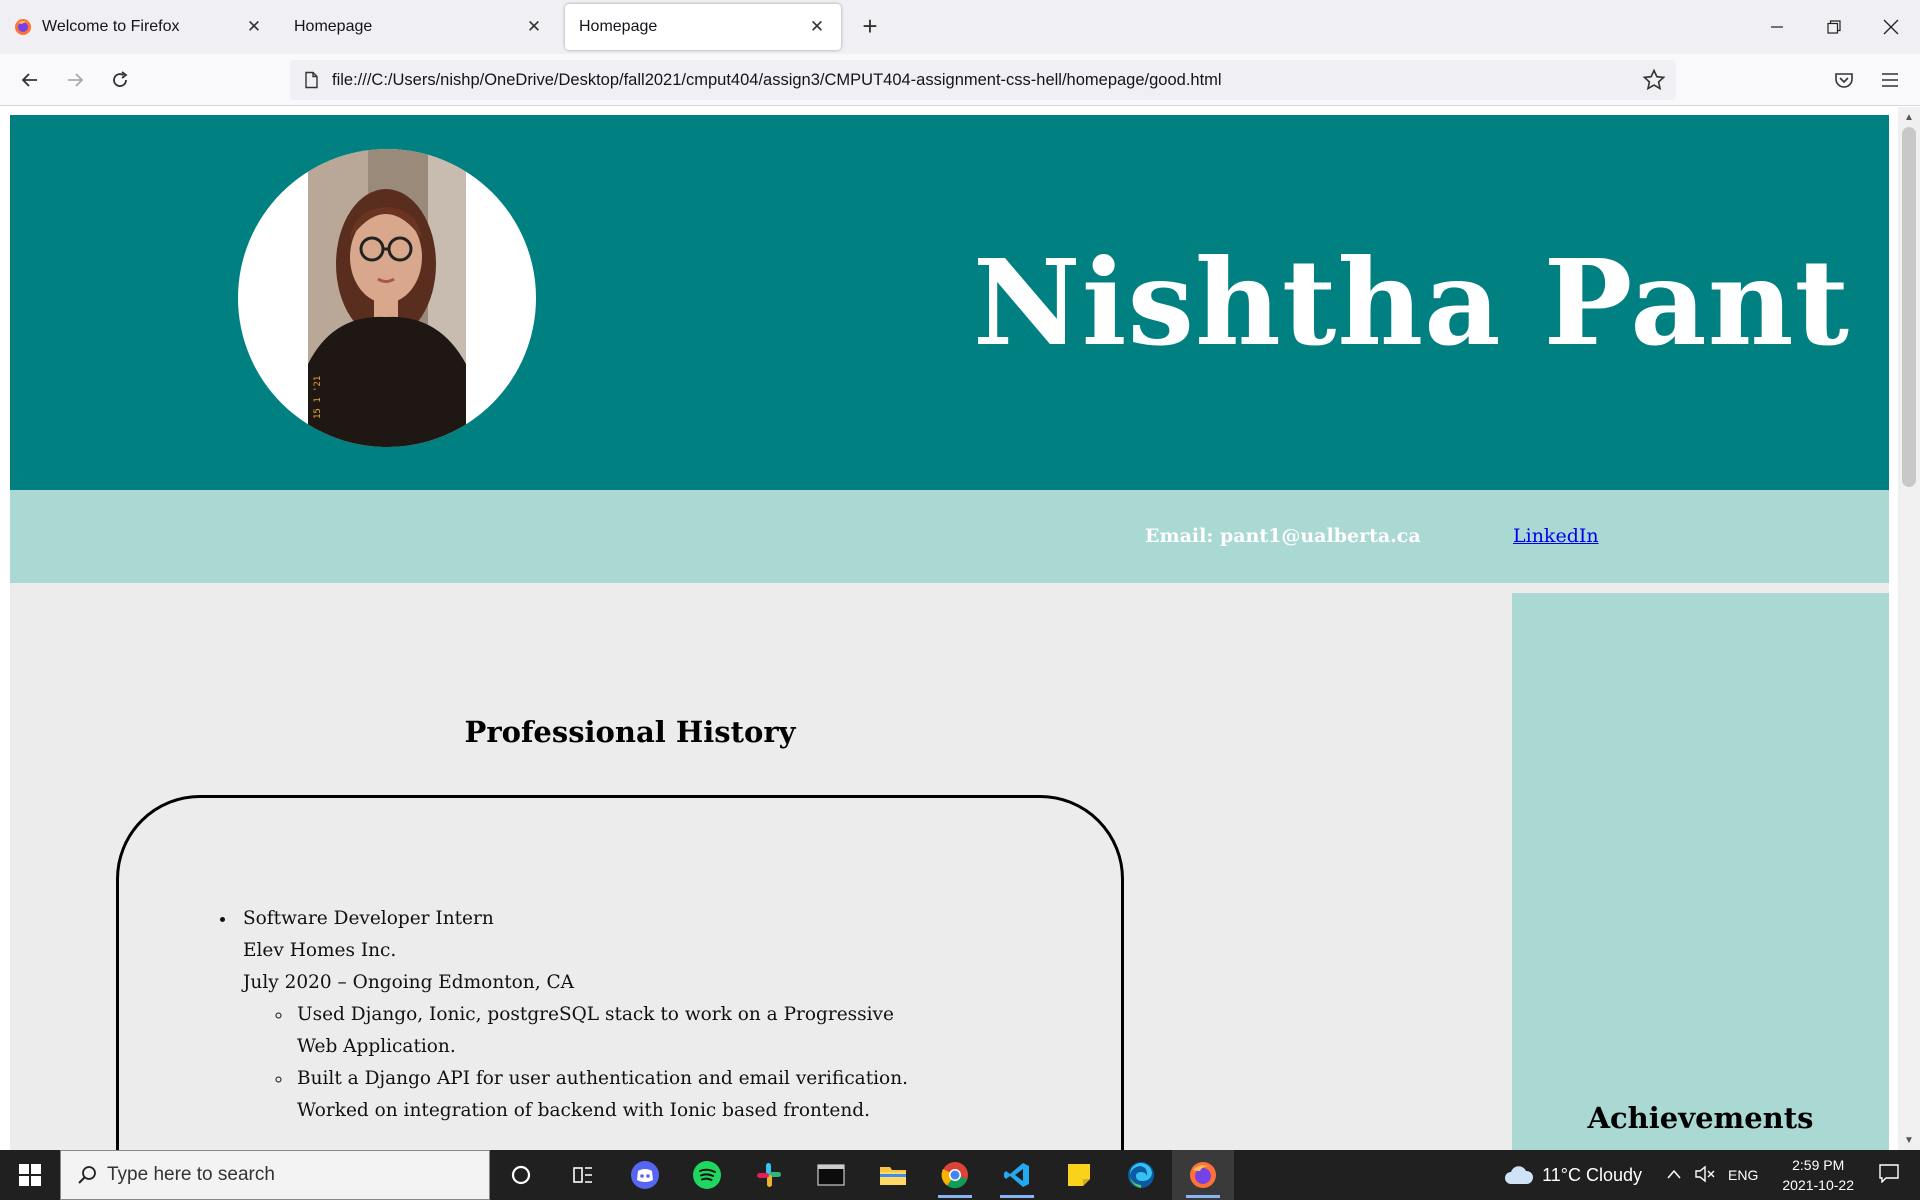  Describe the element at coordinates (419, 27) in the screenshot. I see `tab-homepage: Homepage ✕` at that location.